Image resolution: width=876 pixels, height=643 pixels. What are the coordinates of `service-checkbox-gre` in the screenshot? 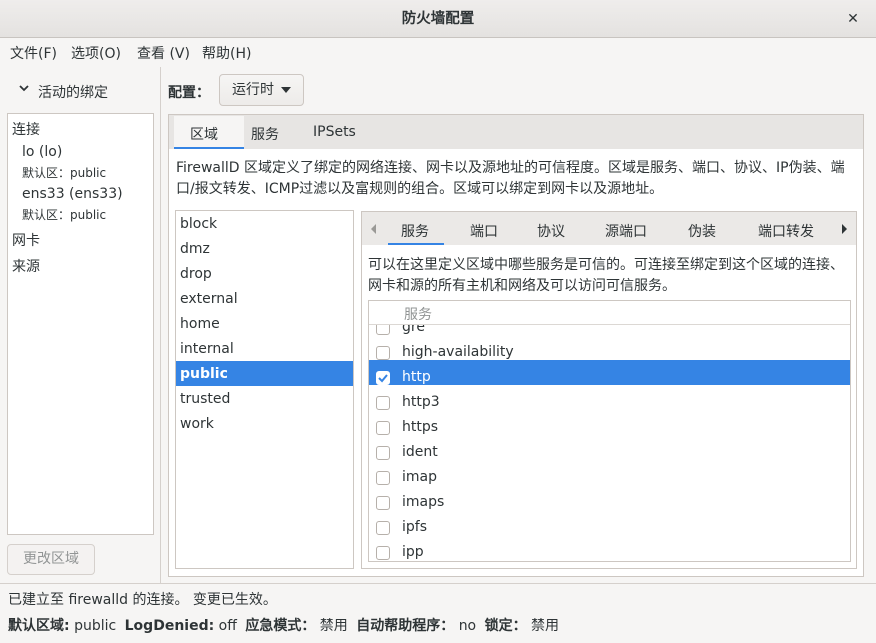 It's located at (383, 330).